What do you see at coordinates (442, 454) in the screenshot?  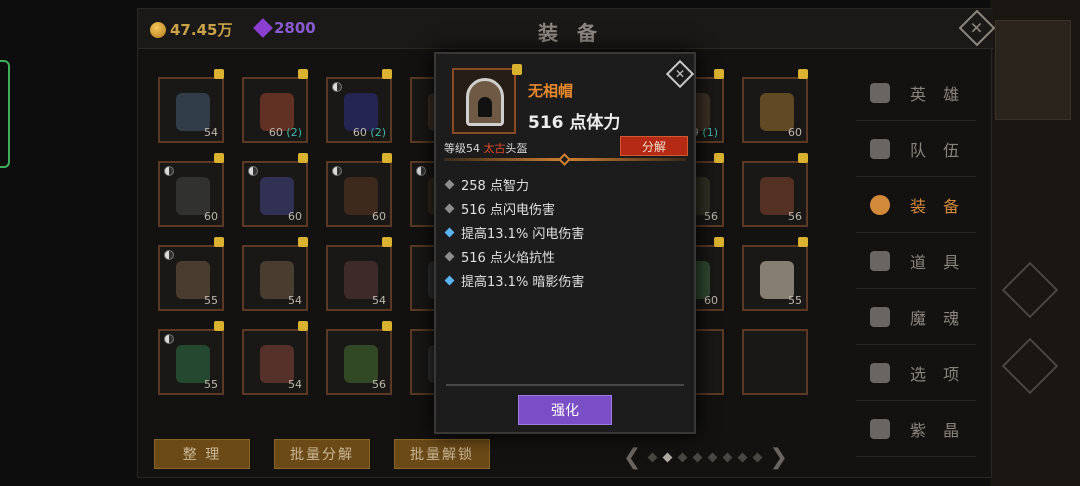 I see `bulk-unlock-button: 批量解锁` at bounding box center [442, 454].